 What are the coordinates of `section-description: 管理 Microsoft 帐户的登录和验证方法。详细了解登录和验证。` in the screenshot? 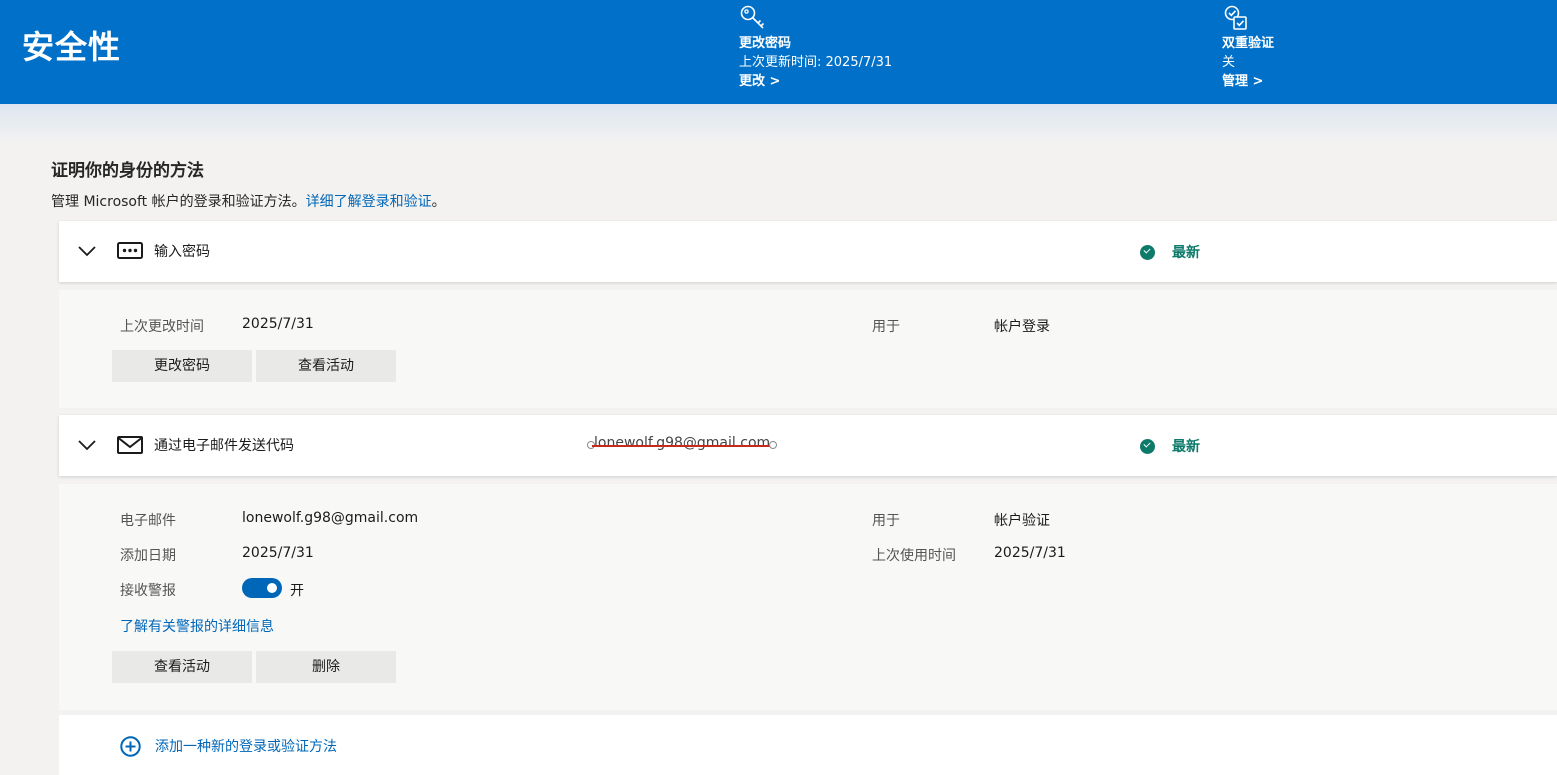 It's located at (248, 201).